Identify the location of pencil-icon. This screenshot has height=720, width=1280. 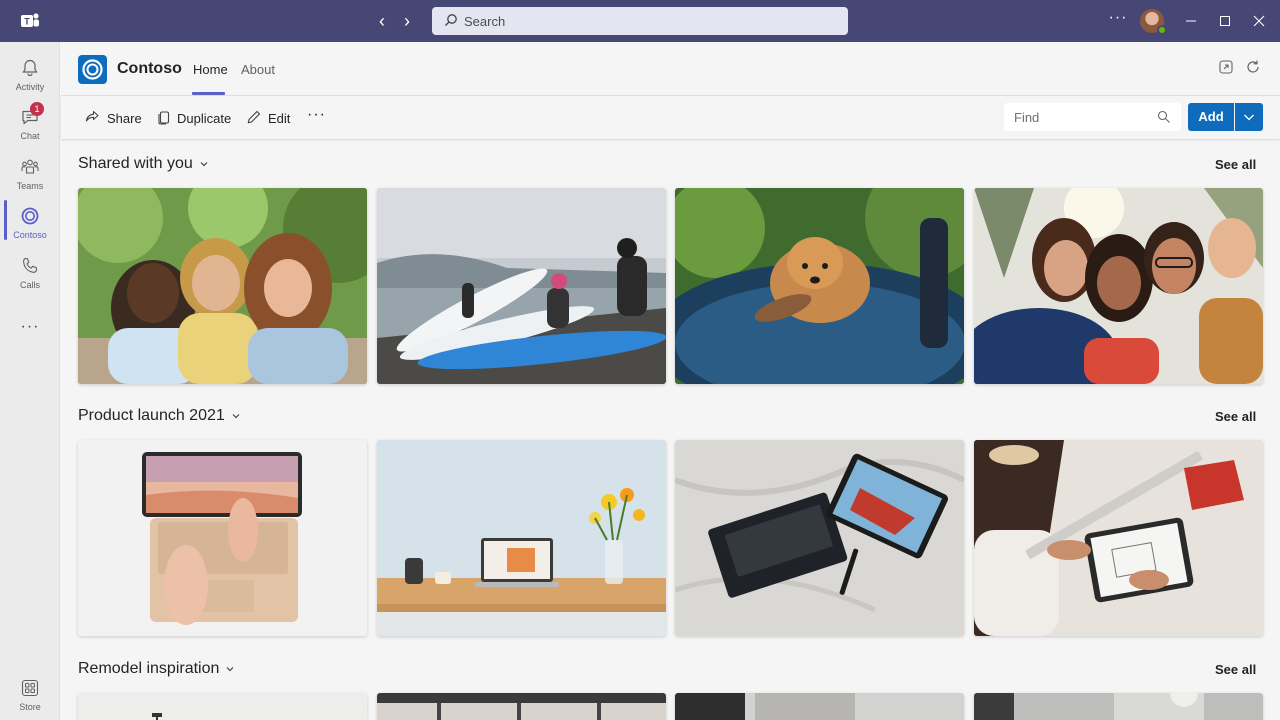
(254, 117).